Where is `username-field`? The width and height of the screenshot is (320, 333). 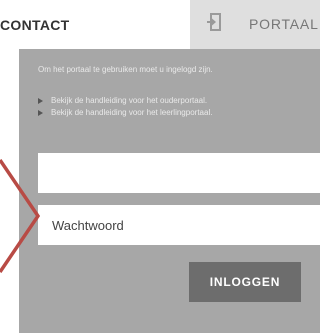 username-field is located at coordinates (179, 173).